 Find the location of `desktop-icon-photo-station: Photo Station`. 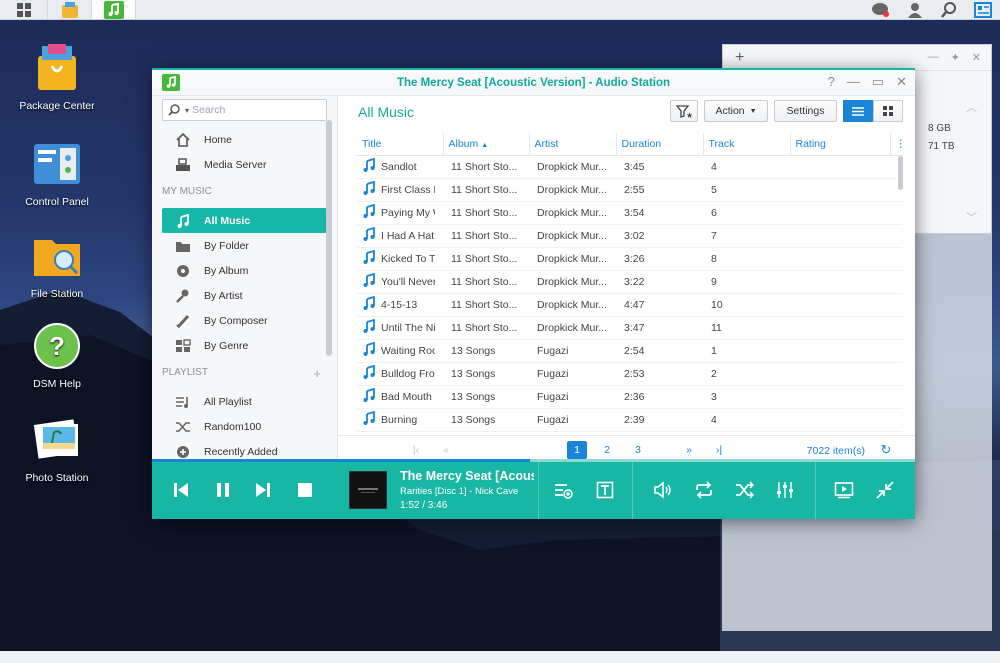

desktop-icon-photo-station: Photo Station is located at coordinates (57, 450).